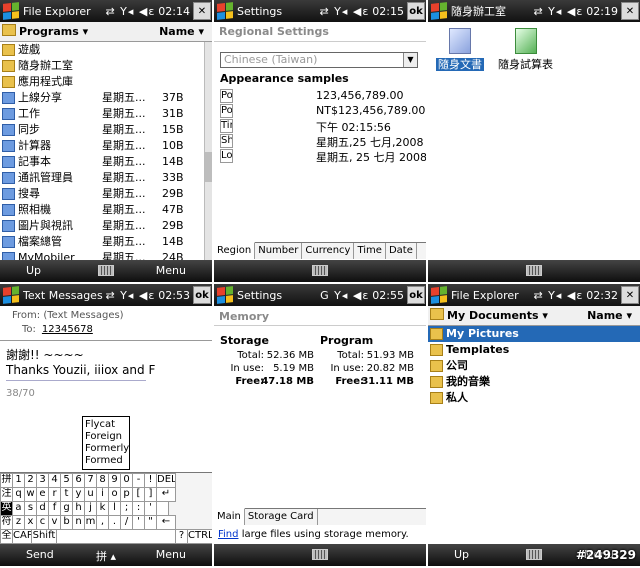  Describe the element at coordinates (106, 363) in the screenshot. I see `message-body-input: 謝謝!! ~~~~ Thanks Youzii, iiiox and F` at that location.